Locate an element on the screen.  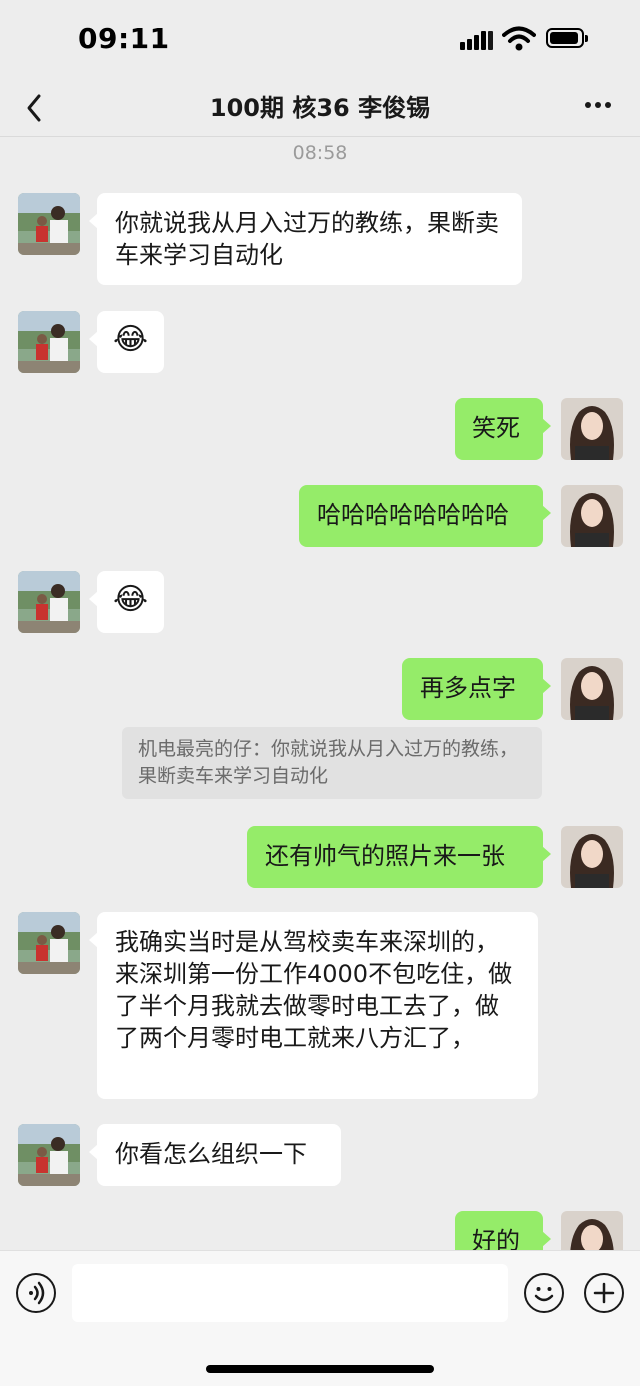
message-bubble-outgoing: 还有帅气的照片来一张 is located at coordinates (399, 857).